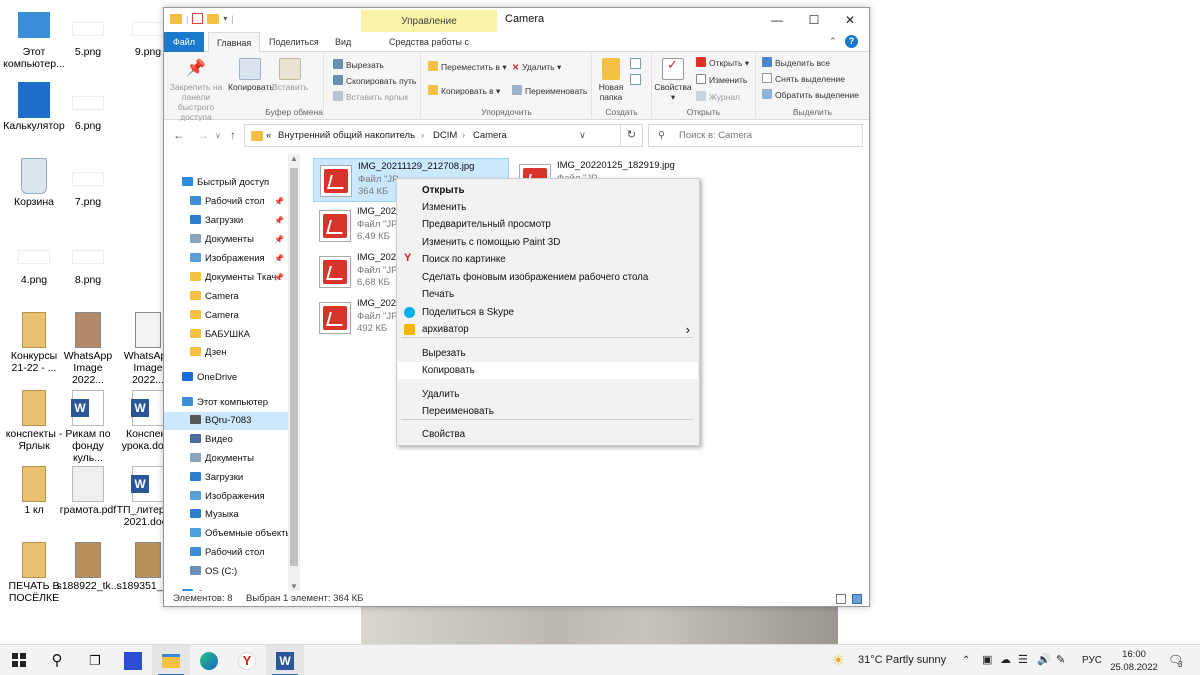  Describe the element at coordinates (857, 599) in the screenshot. I see `tiles-view-icon` at that location.